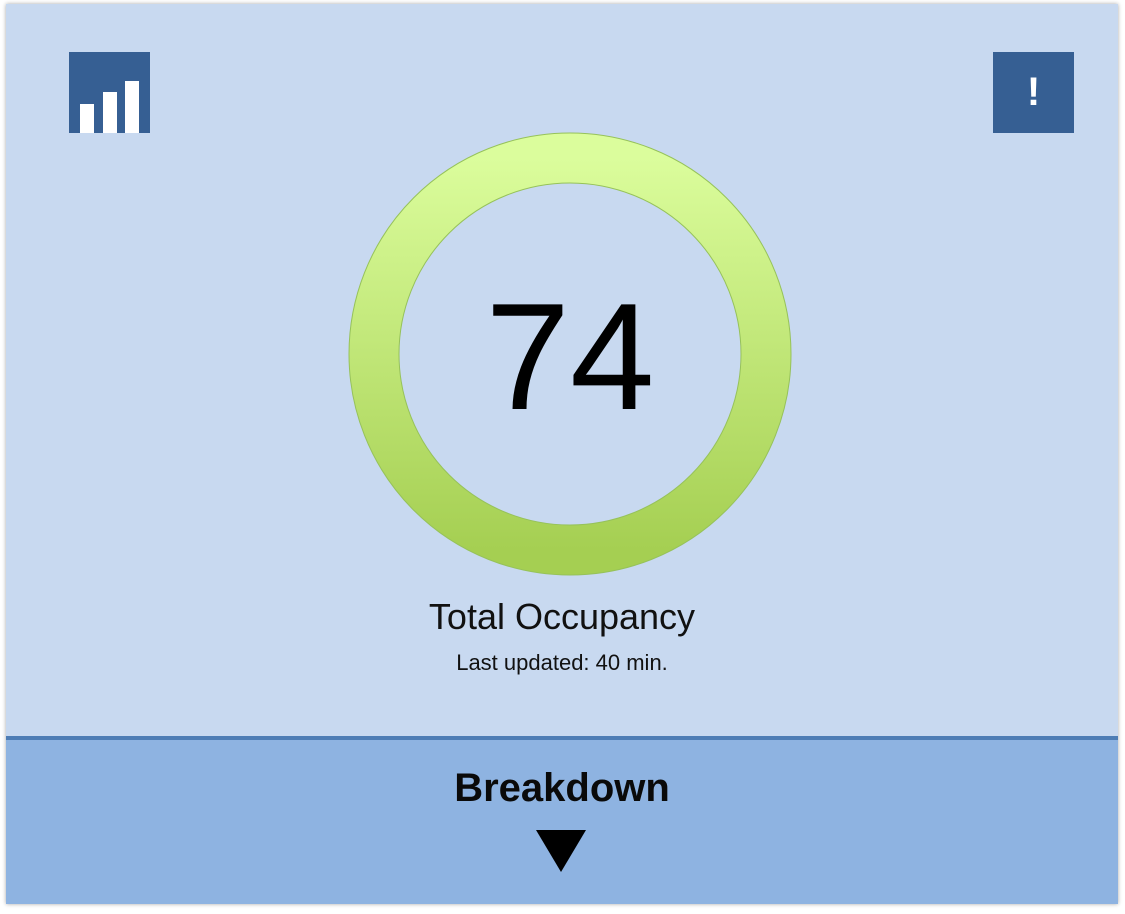 The width and height of the screenshot is (1125, 914). Describe the element at coordinates (570, 357) in the screenshot. I see `occupancy-value: 74` at that location.